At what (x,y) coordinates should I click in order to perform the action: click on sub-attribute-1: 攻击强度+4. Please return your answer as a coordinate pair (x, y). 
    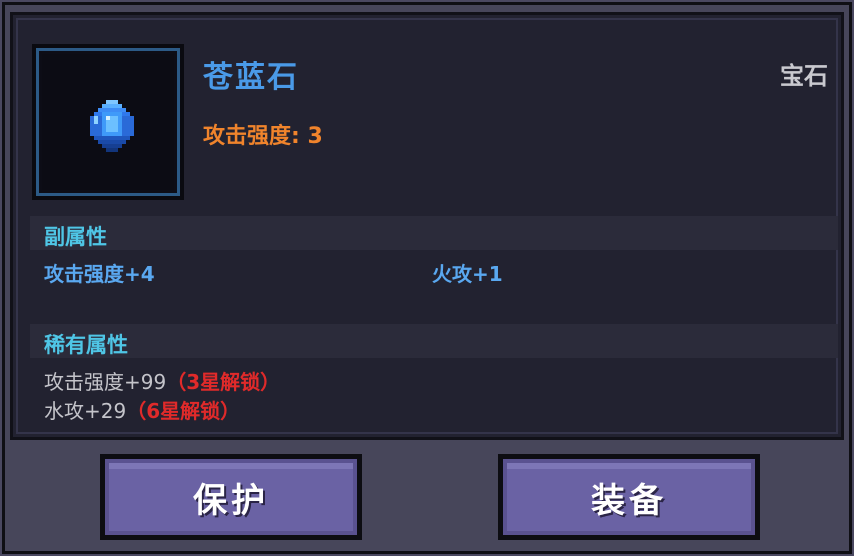
    Looking at the image, I should click on (99, 274).